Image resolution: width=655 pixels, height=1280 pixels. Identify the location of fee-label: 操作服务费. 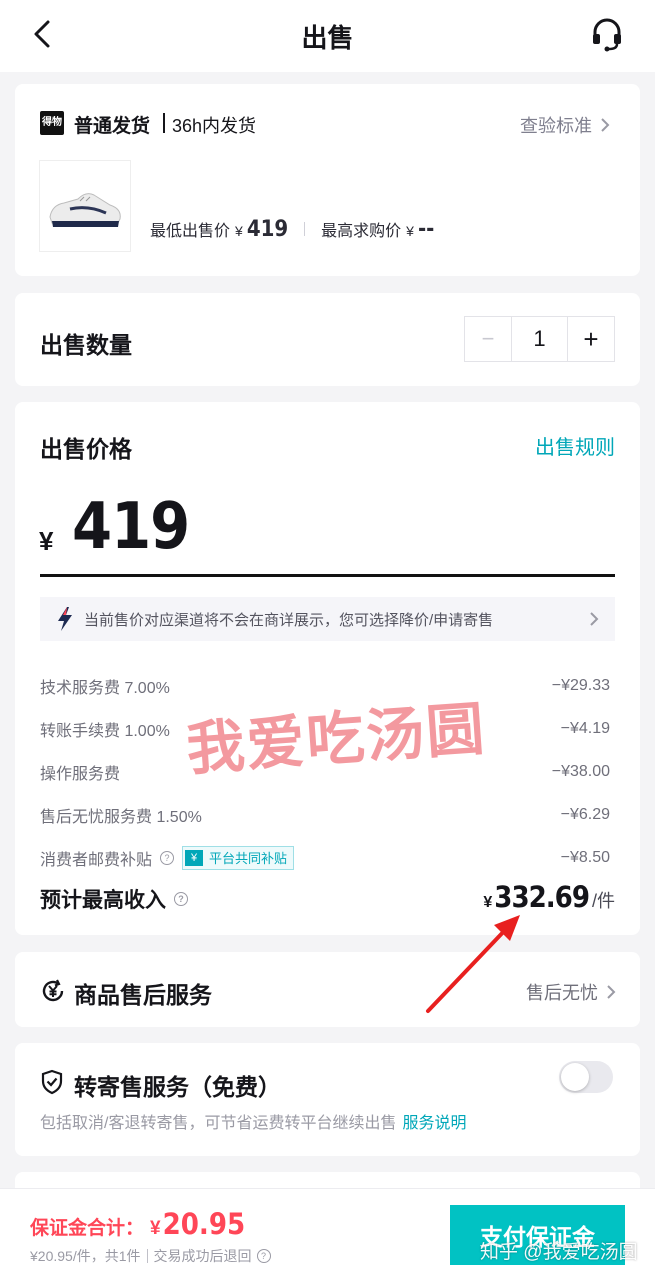
(80, 774).